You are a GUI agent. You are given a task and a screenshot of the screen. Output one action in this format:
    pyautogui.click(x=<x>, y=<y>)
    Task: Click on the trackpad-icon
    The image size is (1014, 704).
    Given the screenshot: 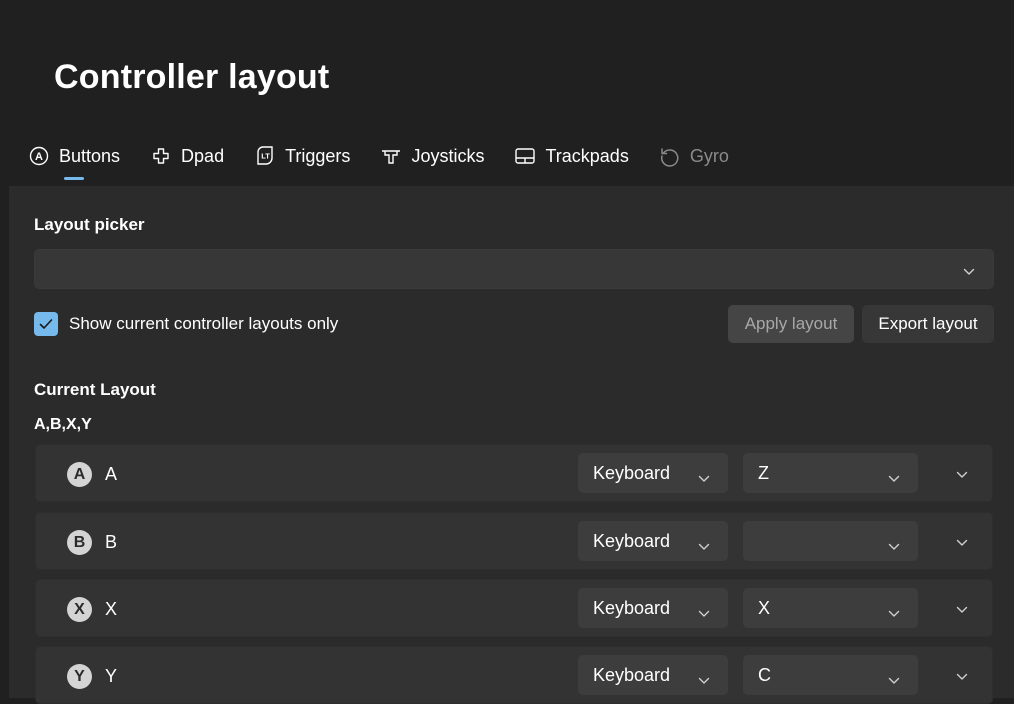 What is the action you would take?
    pyautogui.click(x=525, y=156)
    